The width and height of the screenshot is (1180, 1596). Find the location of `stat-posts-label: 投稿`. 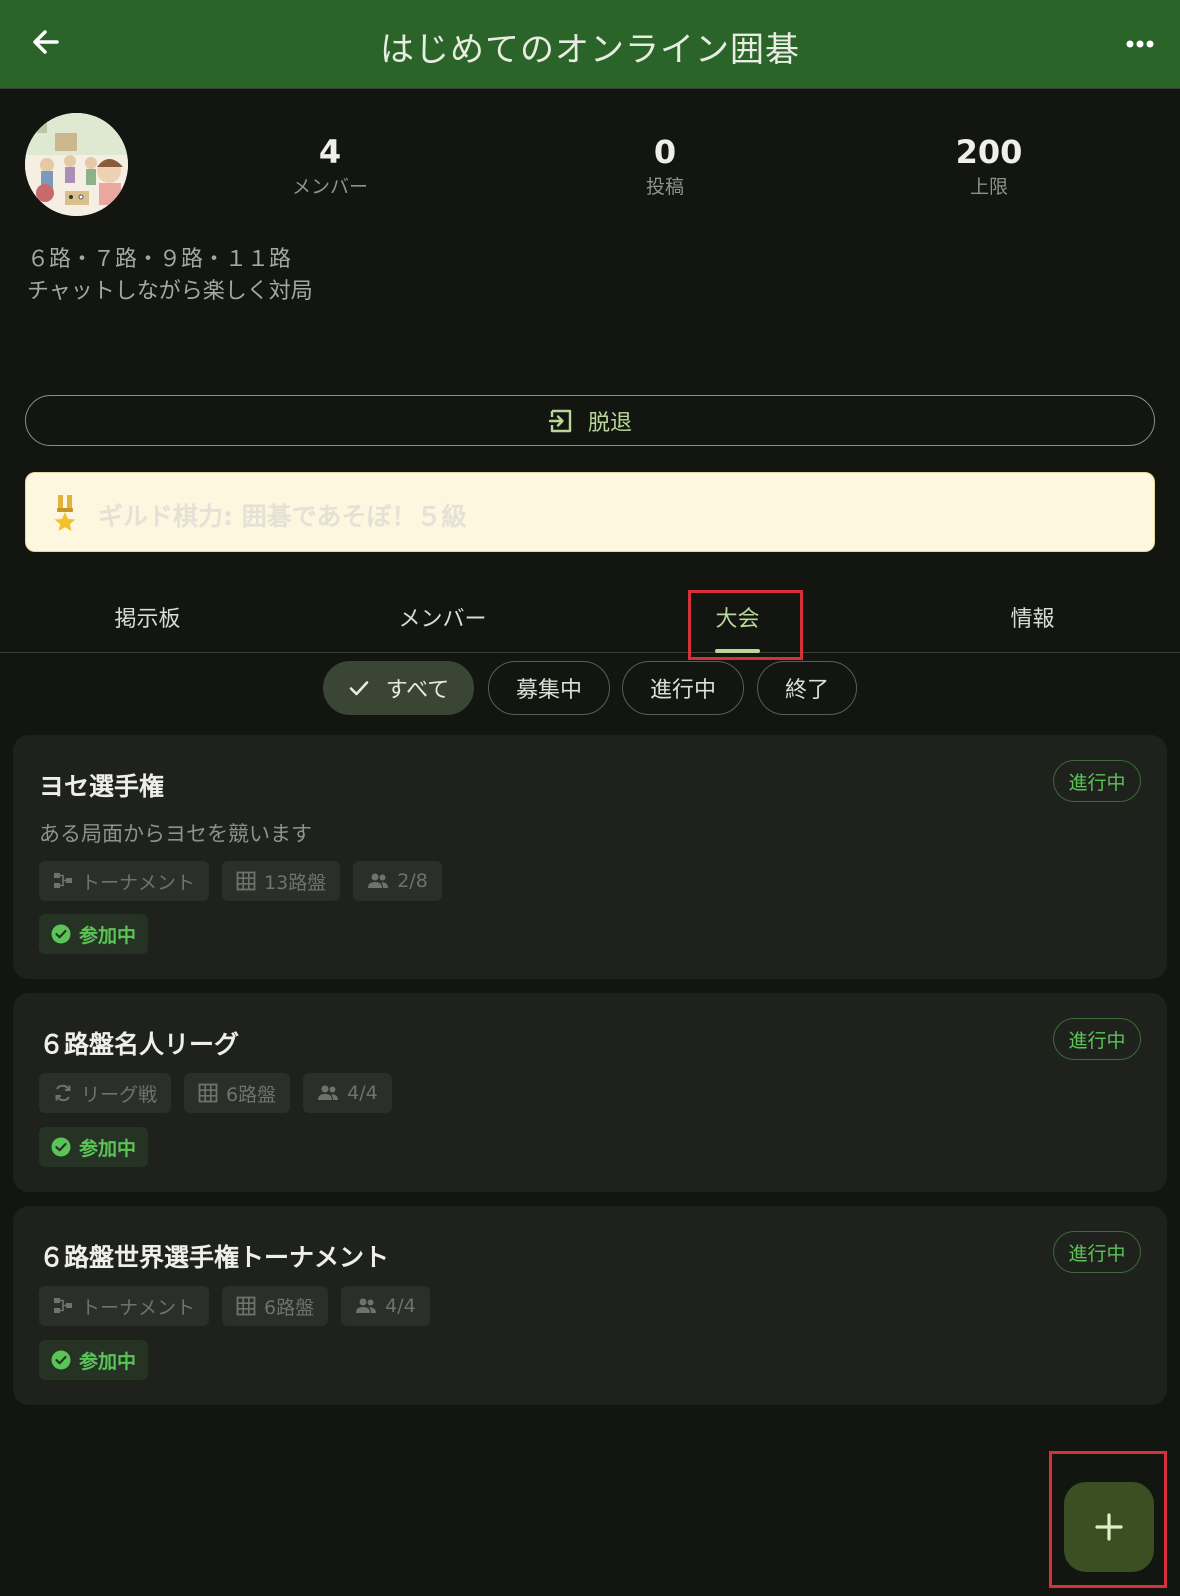

stat-posts-label: 投稿 is located at coordinates (664, 187).